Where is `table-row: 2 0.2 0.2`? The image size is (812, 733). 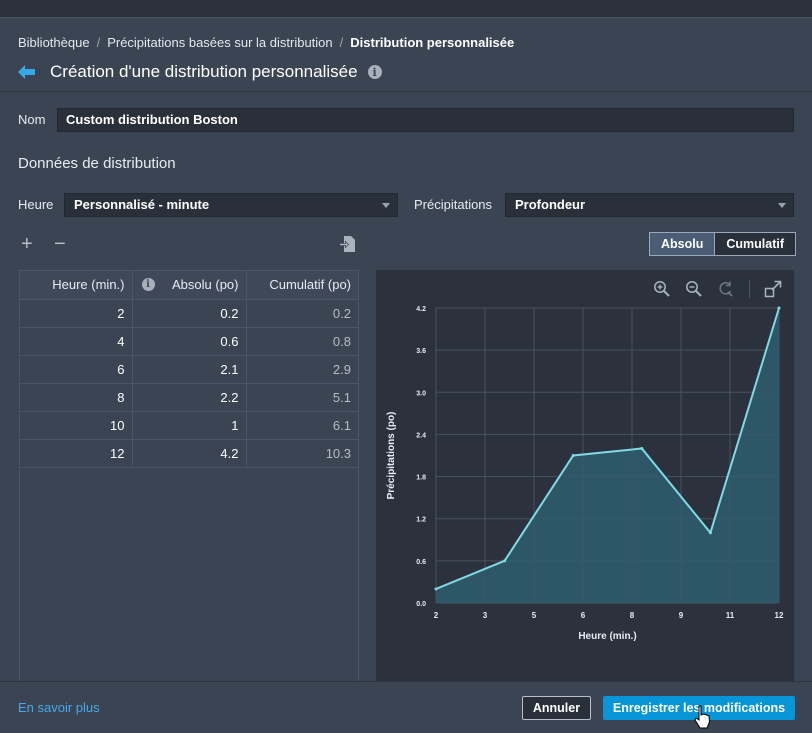 table-row: 2 0.2 0.2 is located at coordinates (189, 313).